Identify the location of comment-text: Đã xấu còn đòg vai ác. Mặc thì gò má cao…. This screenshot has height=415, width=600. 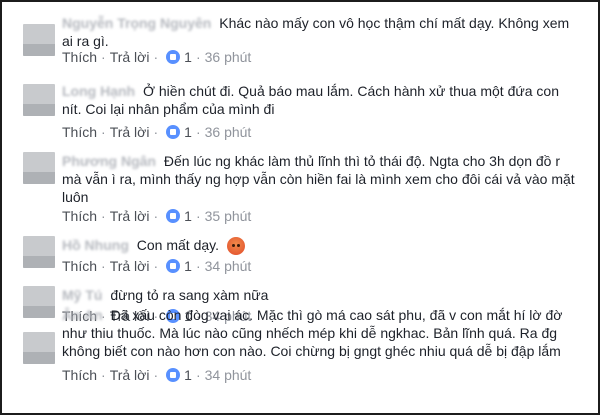
(312, 333).